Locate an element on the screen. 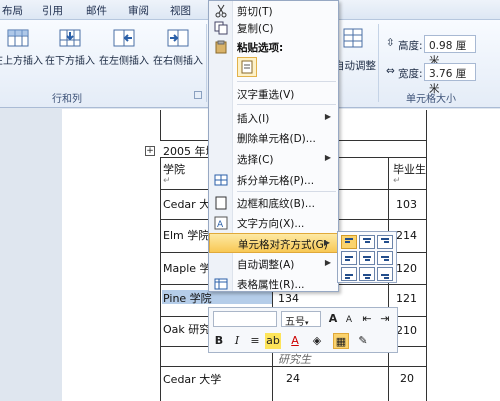  font-size-dropdown: 五号▾ is located at coordinates (301, 319).